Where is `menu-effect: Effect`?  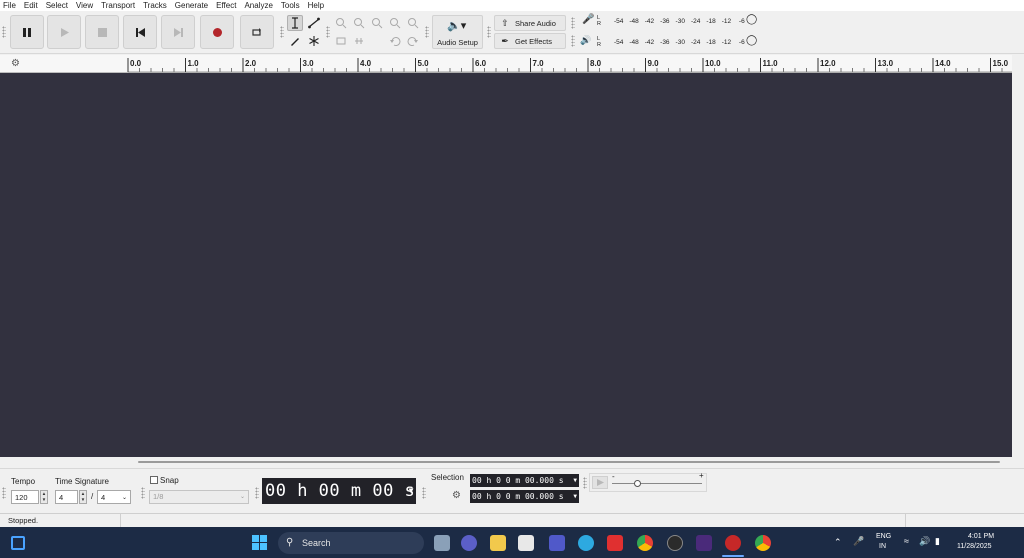
menu-effect: Effect is located at coordinates (226, 5).